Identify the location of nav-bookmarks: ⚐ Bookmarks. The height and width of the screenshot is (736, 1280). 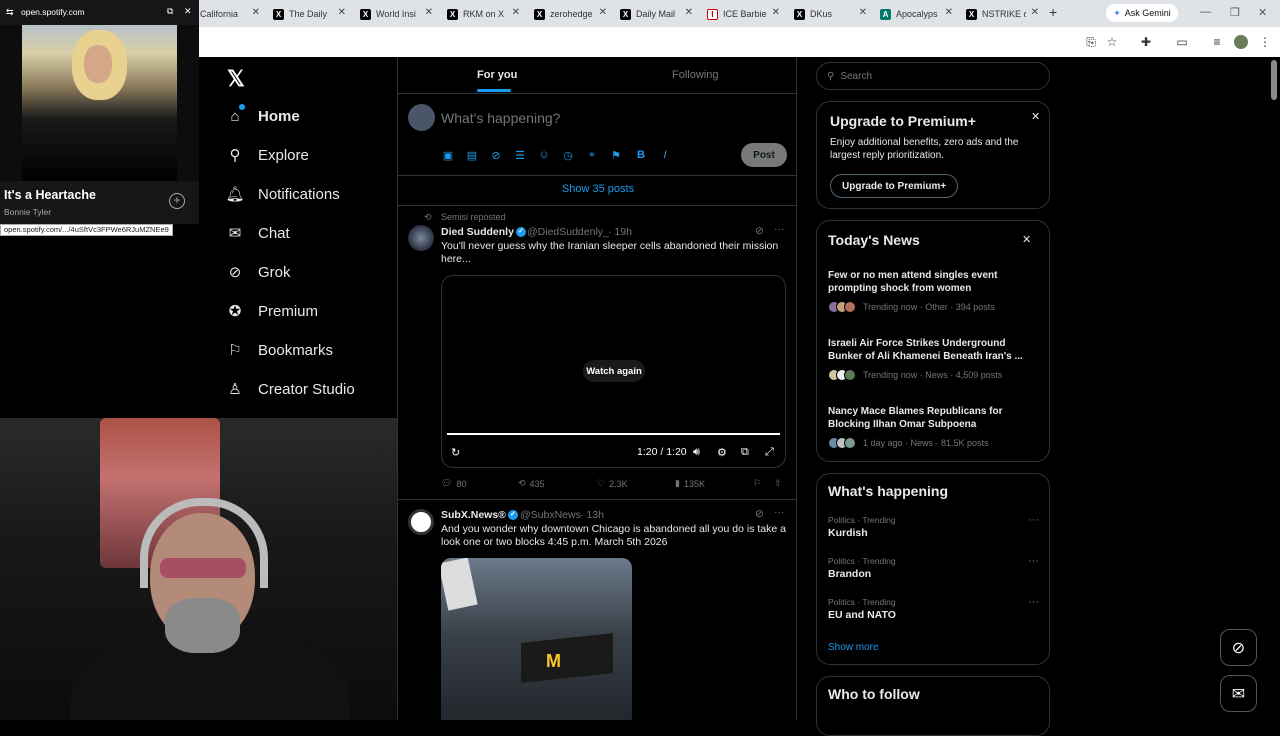
(279, 350).